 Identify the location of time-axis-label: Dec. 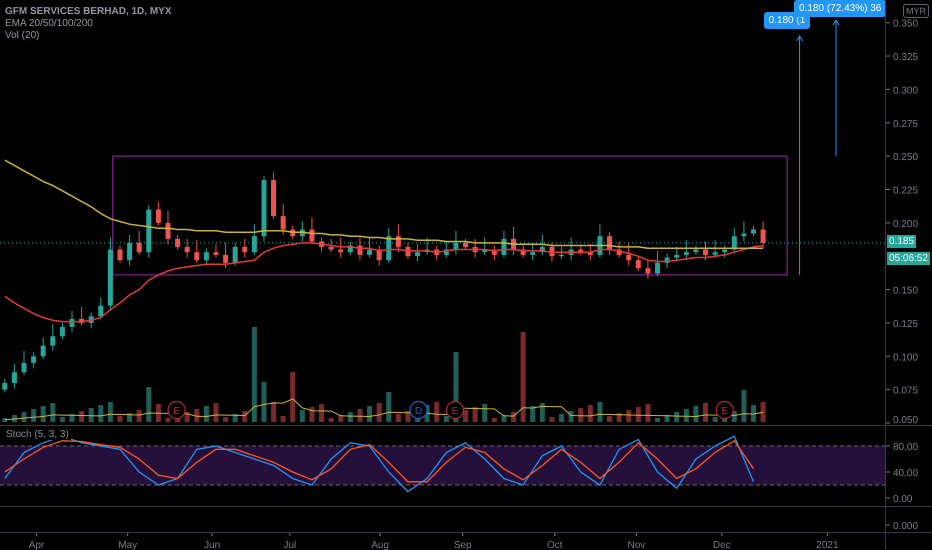
(721, 545).